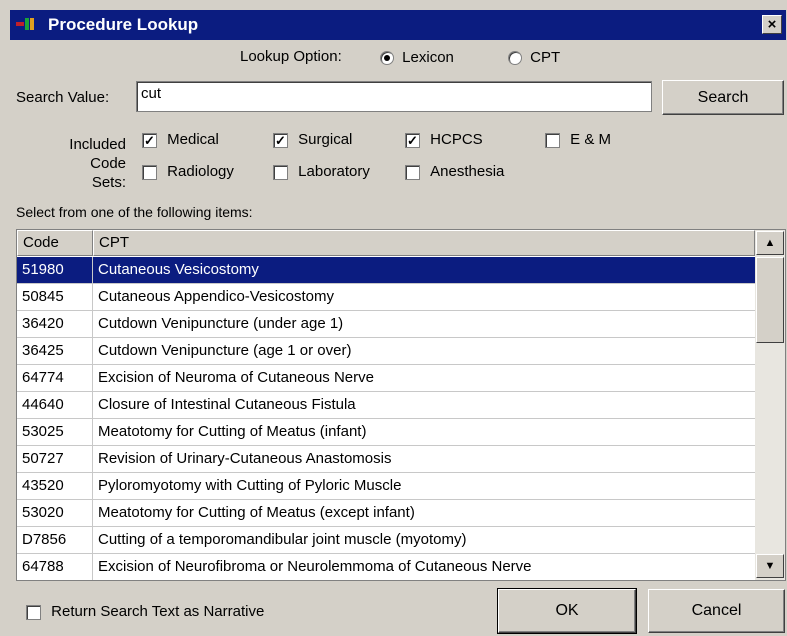 The image size is (787, 636). I want to click on scroll-up-button: ▲, so click(770, 243).